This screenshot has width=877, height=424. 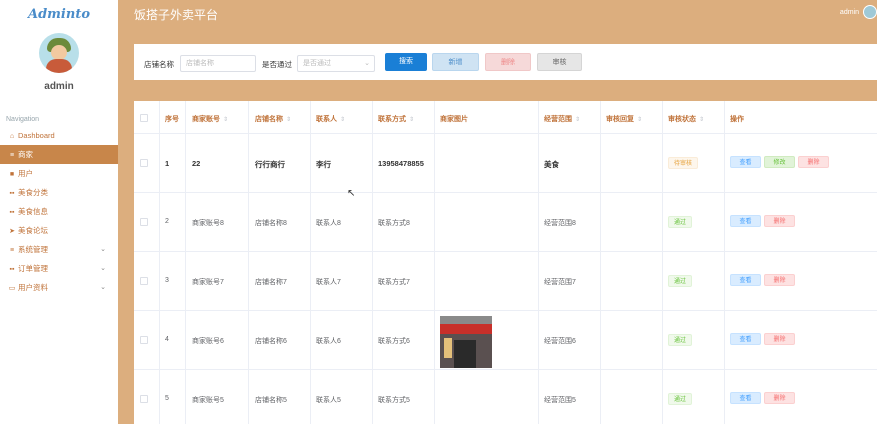 I want to click on column-header-reply: 审核回复 ⇕, so click(x=624, y=119).